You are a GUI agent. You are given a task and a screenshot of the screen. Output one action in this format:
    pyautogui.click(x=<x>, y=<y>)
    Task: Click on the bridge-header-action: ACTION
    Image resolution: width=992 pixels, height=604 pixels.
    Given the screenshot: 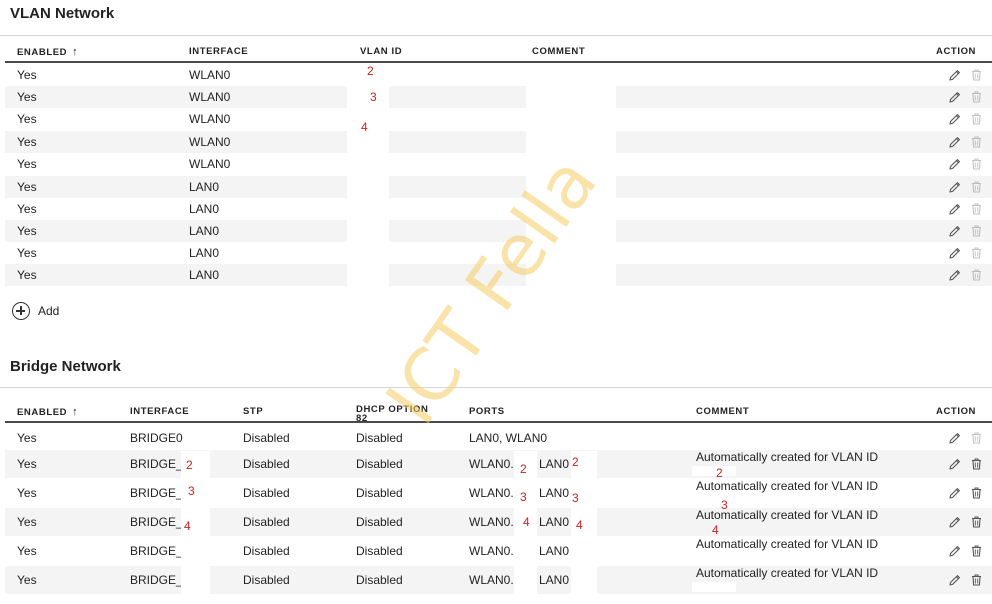 What is the action you would take?
    pyautogui.click(x=956, y=411)
    